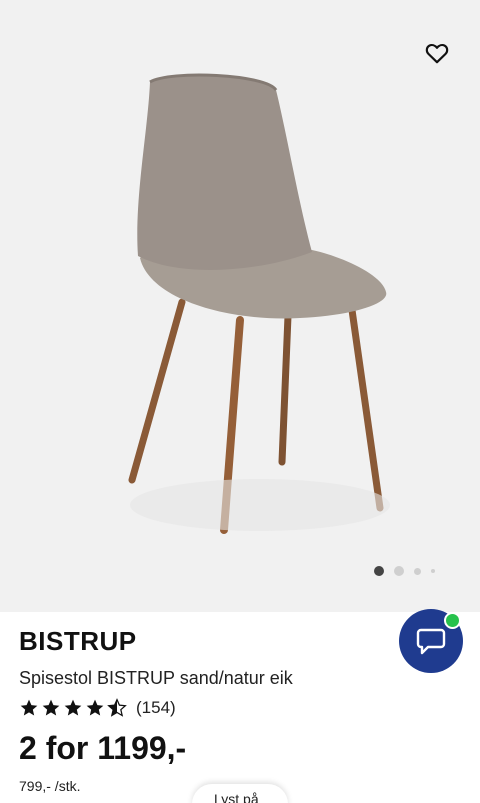 The width and height of the screenshot is (480, 803). What do you see at coordinates (452, 620) in the screenshot?
I see `online-status-indicator` at bounding box center [452, 620].